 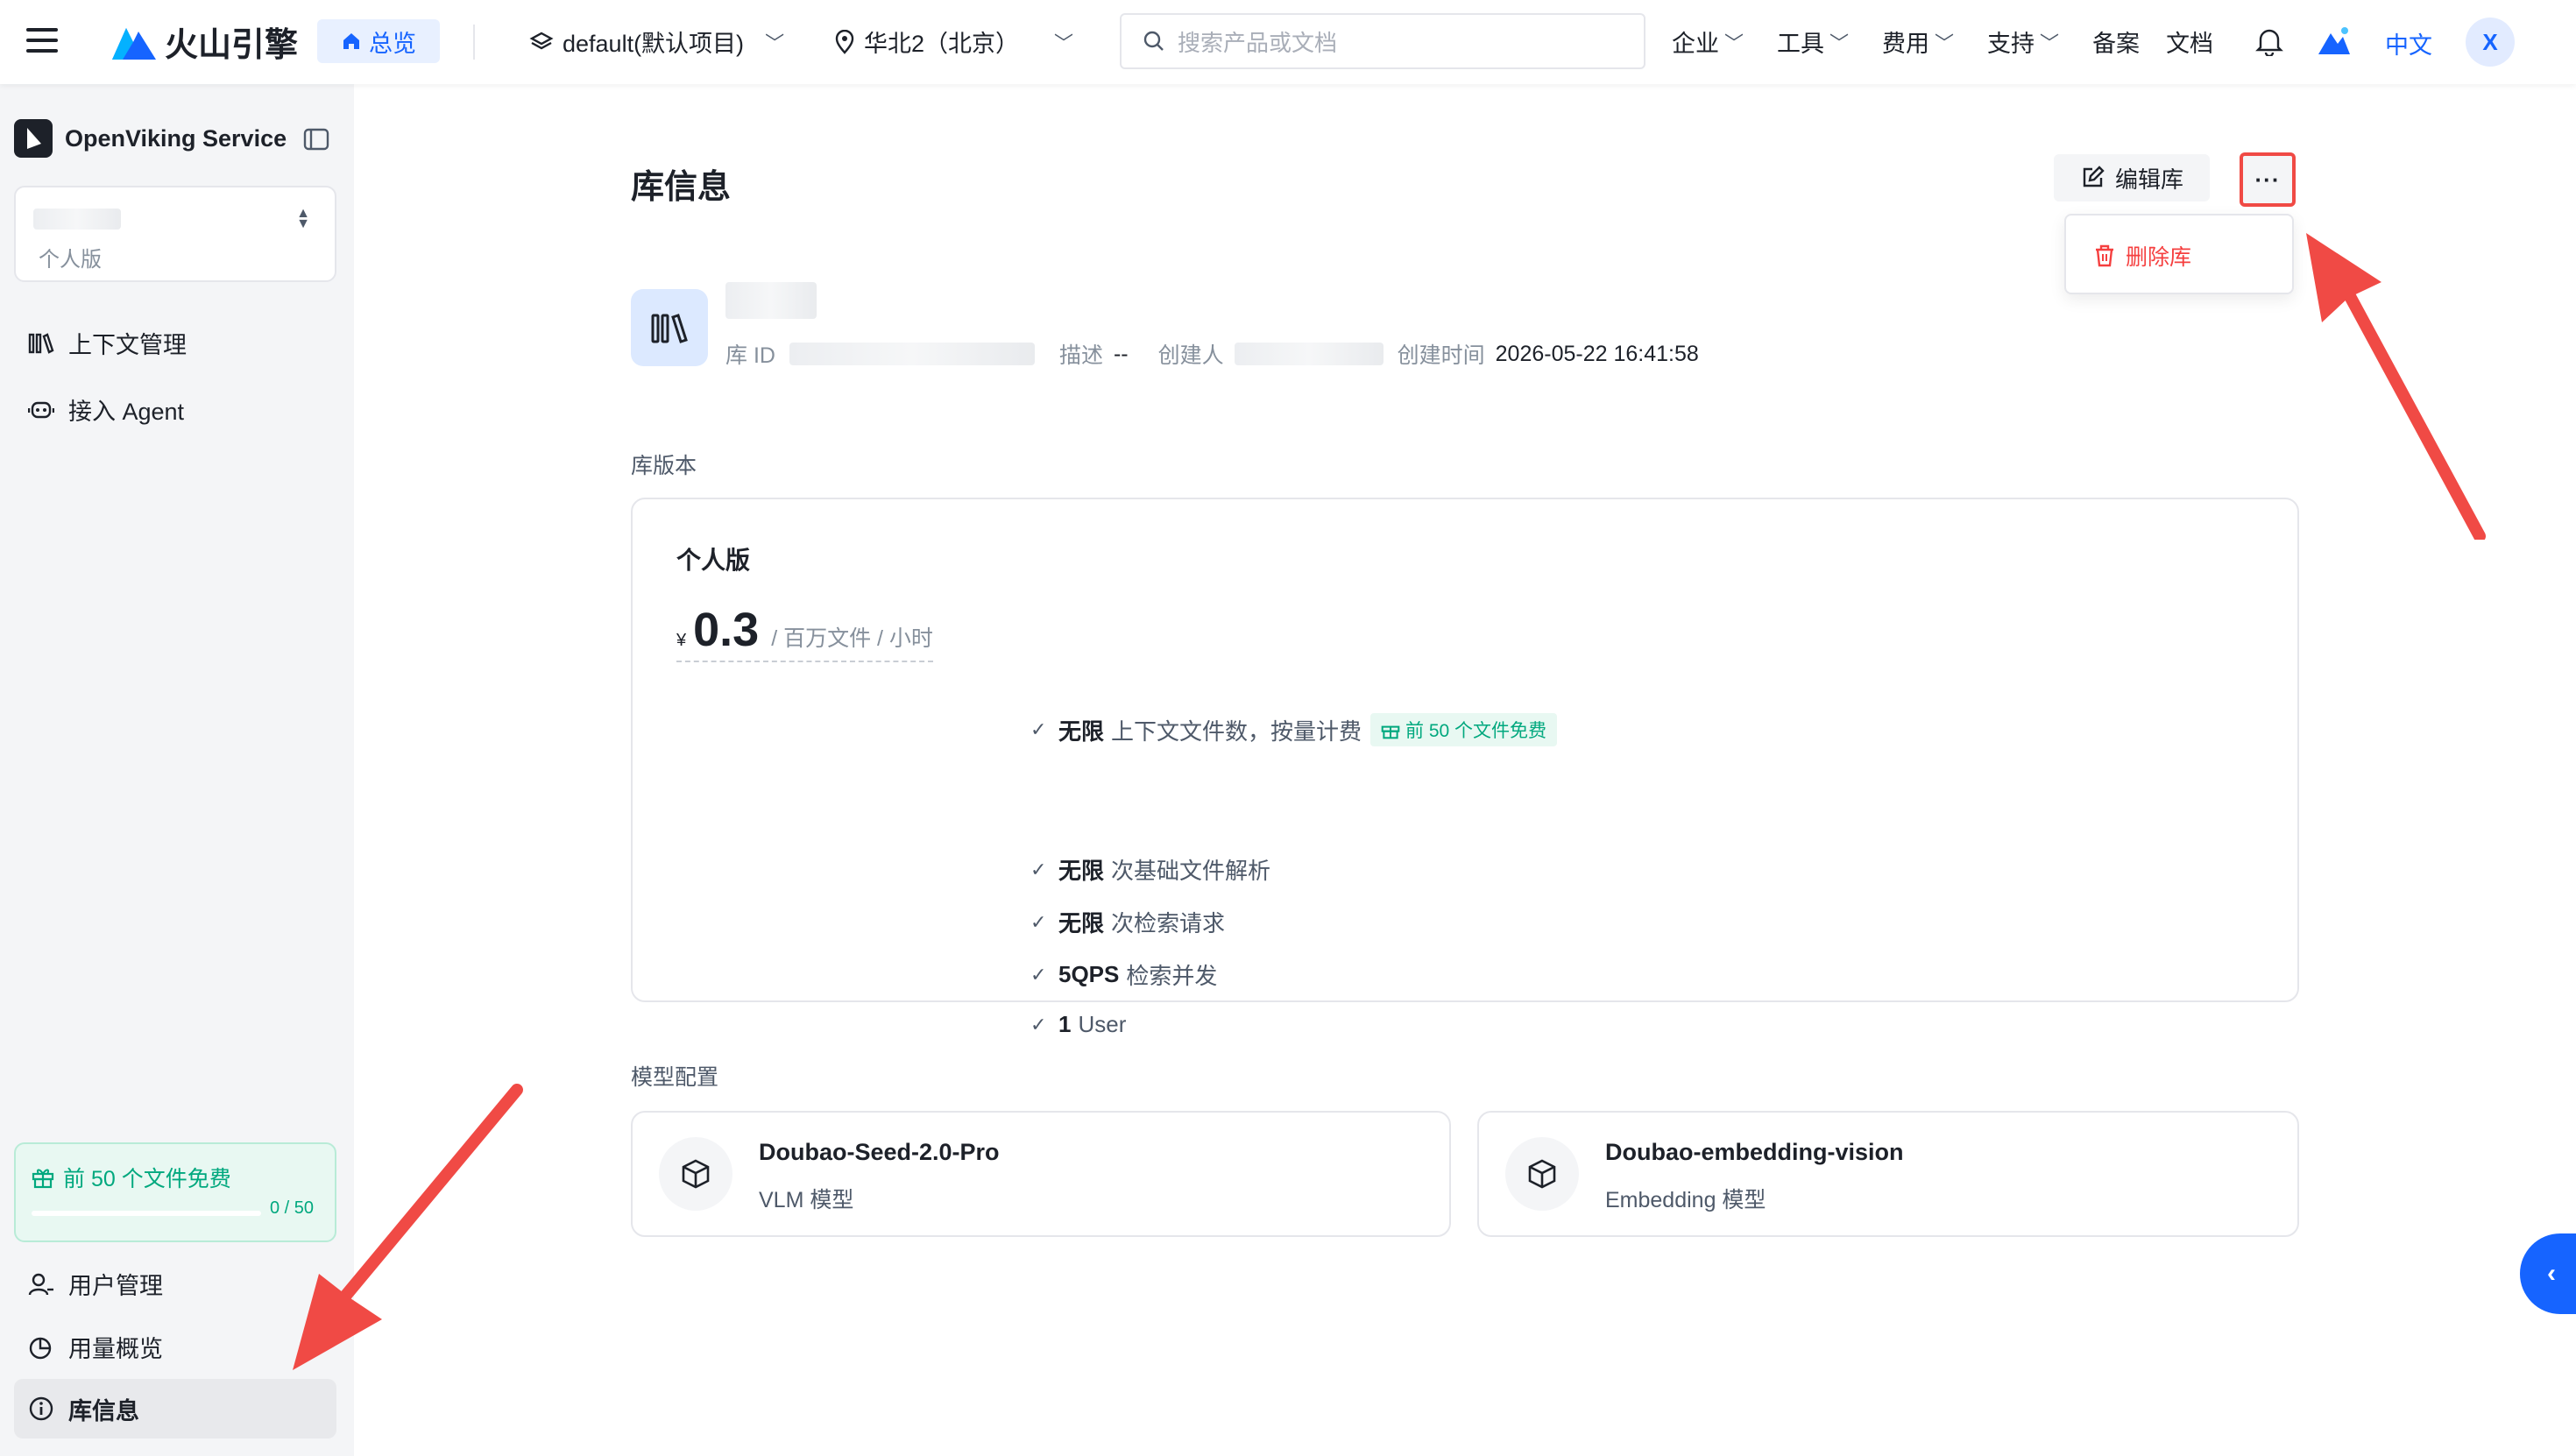 I want to click on feature-text: 次检索请求, so click(x=1168, y=923).